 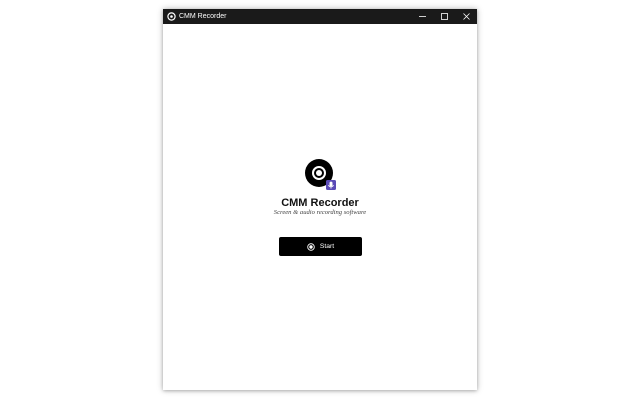 What do you see at coordinates (311, 246) in the screenshot?
I see `record-icon` at bounding box center [311, 246].